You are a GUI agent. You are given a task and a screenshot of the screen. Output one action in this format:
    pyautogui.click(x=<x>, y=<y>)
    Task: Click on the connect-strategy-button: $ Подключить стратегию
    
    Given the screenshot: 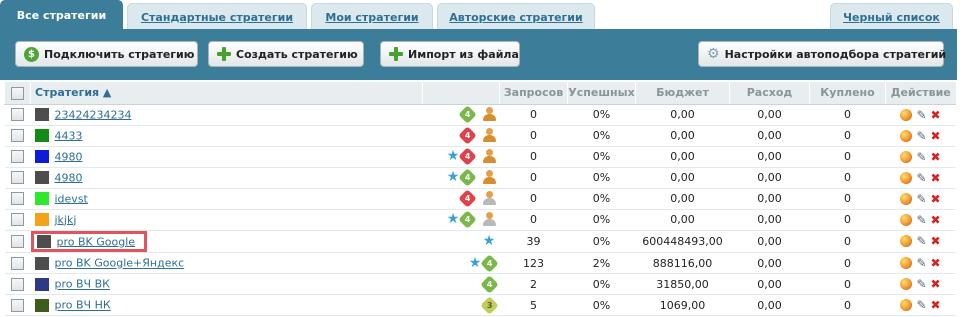 What is the action you would take?
    pyautogui.click(x=106, y=54)
    